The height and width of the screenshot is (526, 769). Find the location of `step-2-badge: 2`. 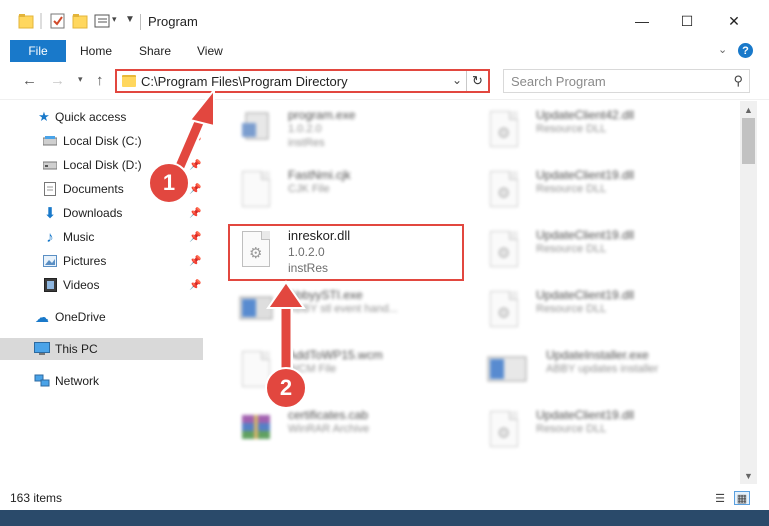

step-2-badge: 2 is located at coordinates (286, 388).